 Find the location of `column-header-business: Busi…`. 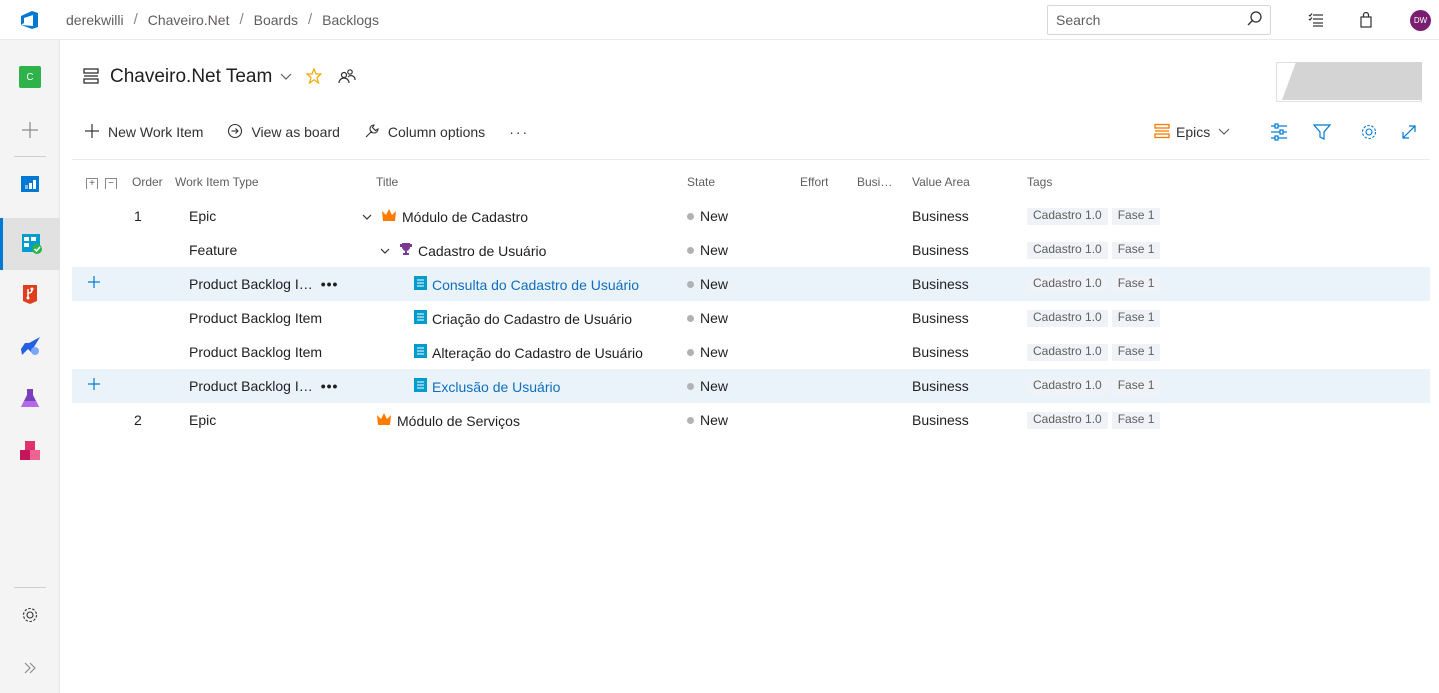

column-header-business: Busi… is located at coordinates (874, 182).